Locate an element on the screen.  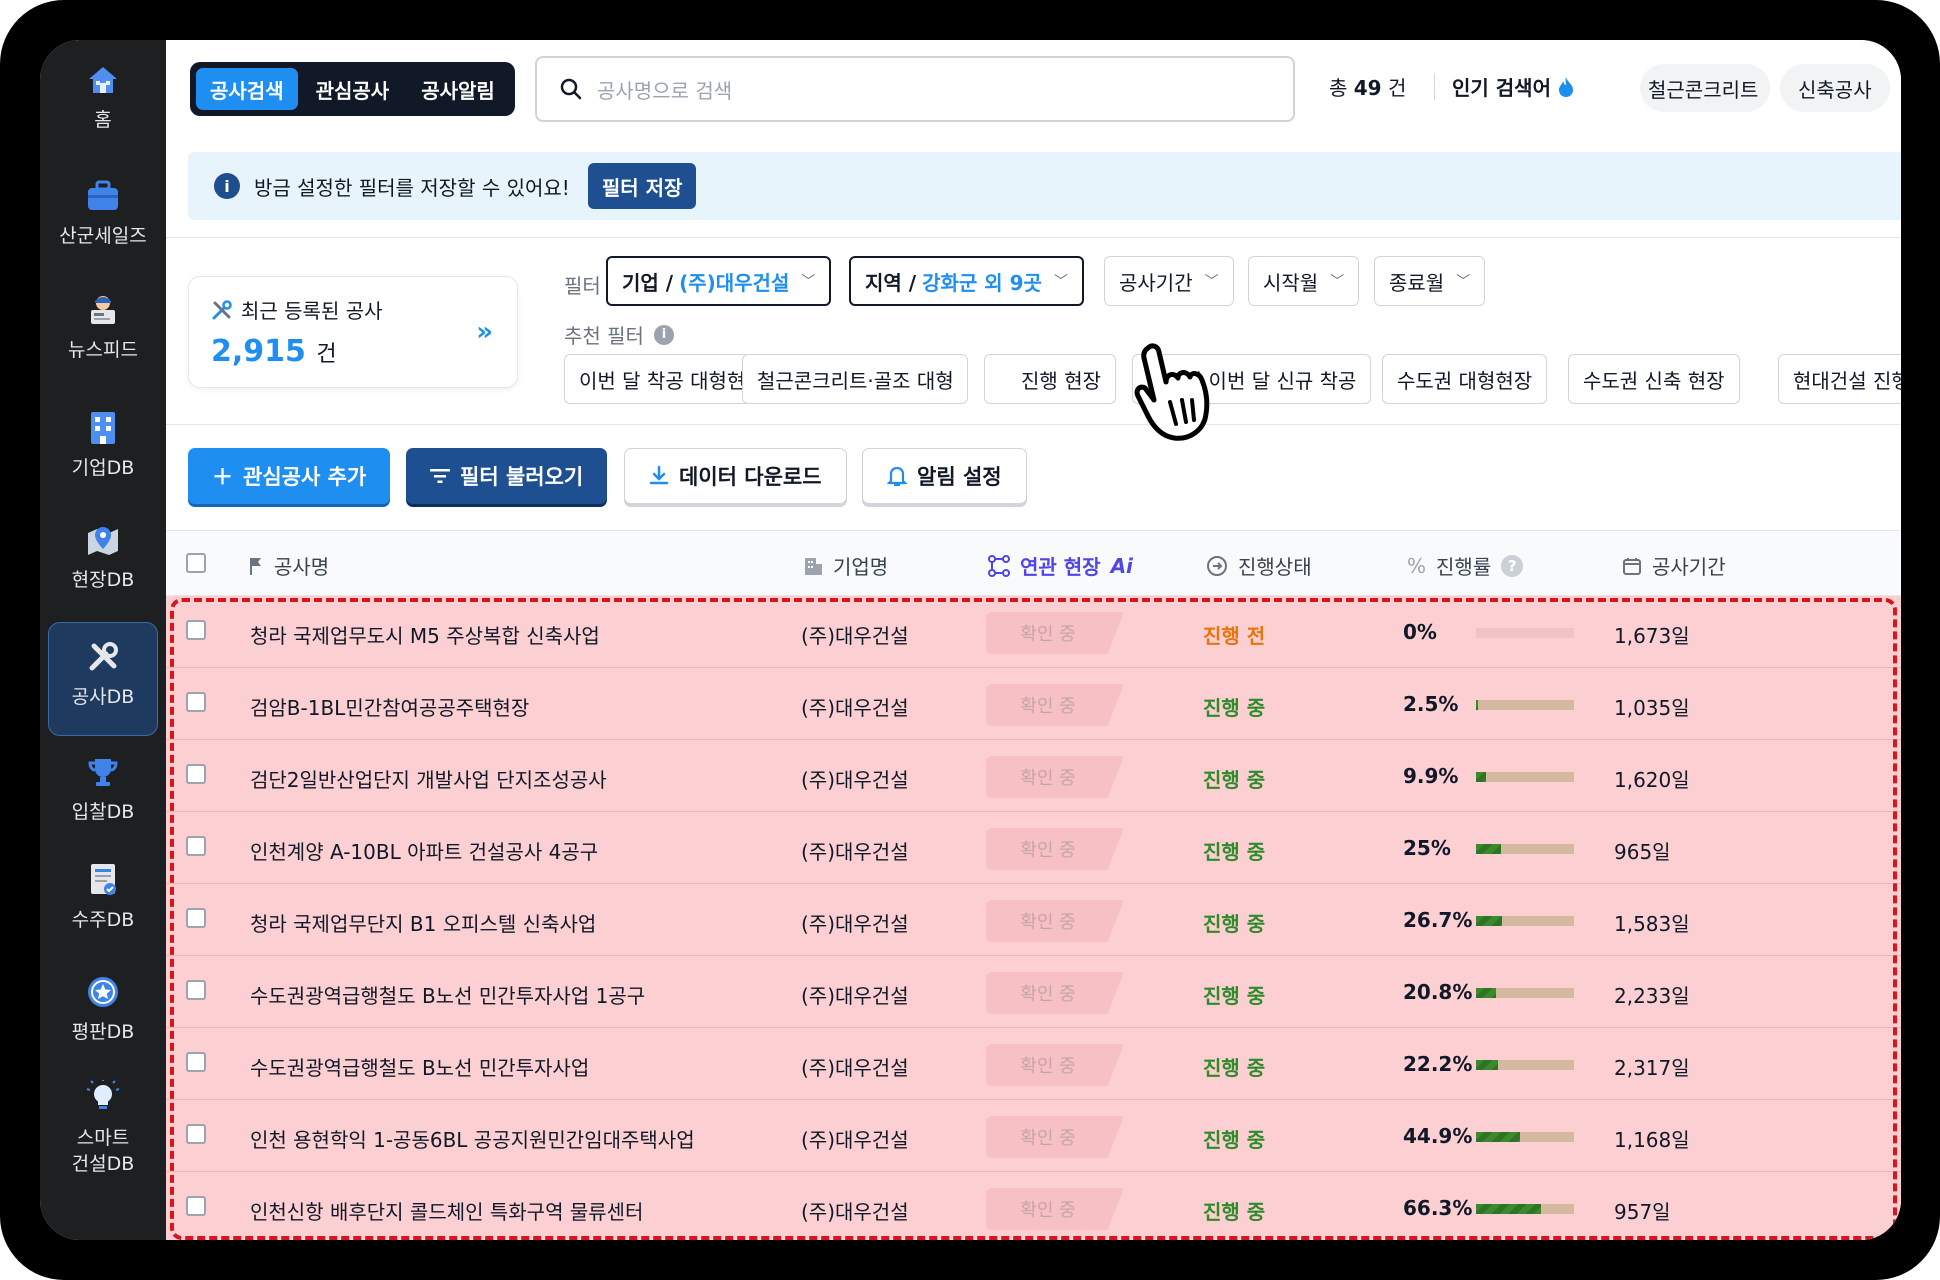
column-header-period: 공사기간 is located at coordinates (1674, 565).